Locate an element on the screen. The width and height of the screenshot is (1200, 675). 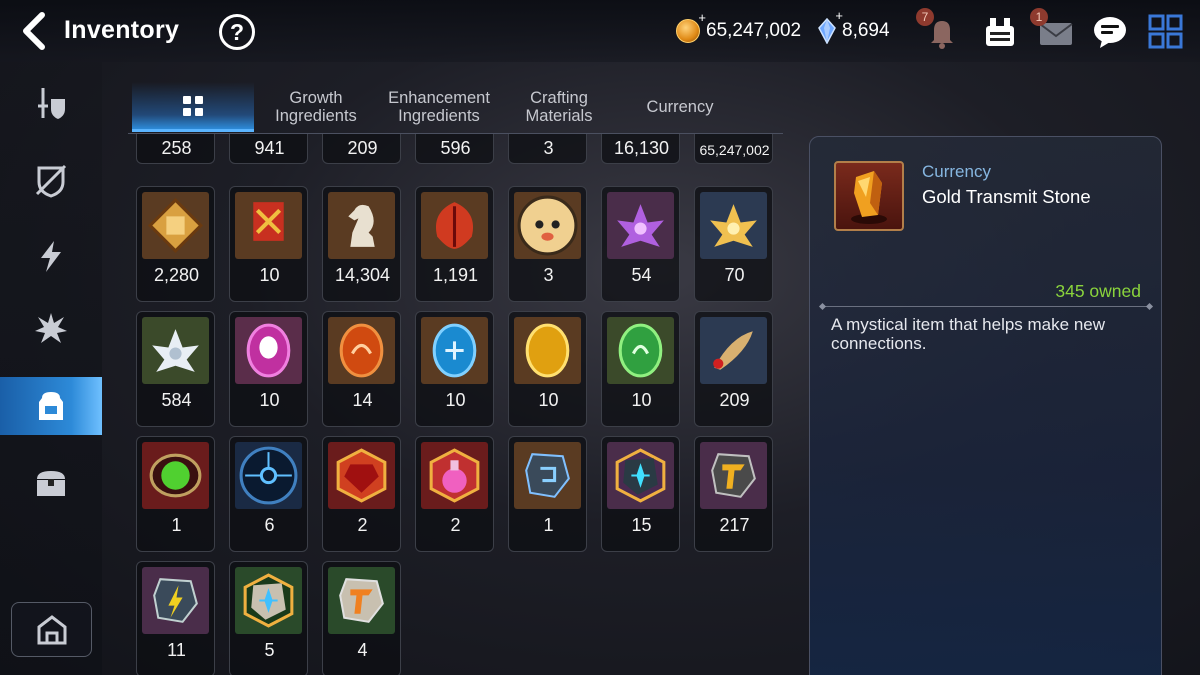
menu-grid-icon is located at coordinates (1166, 32).